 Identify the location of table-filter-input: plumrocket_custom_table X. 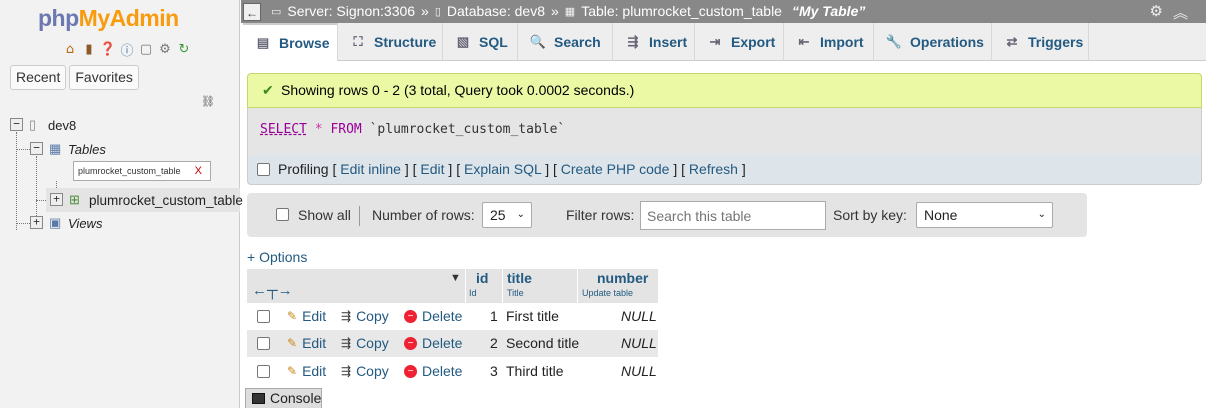
(142, 171).